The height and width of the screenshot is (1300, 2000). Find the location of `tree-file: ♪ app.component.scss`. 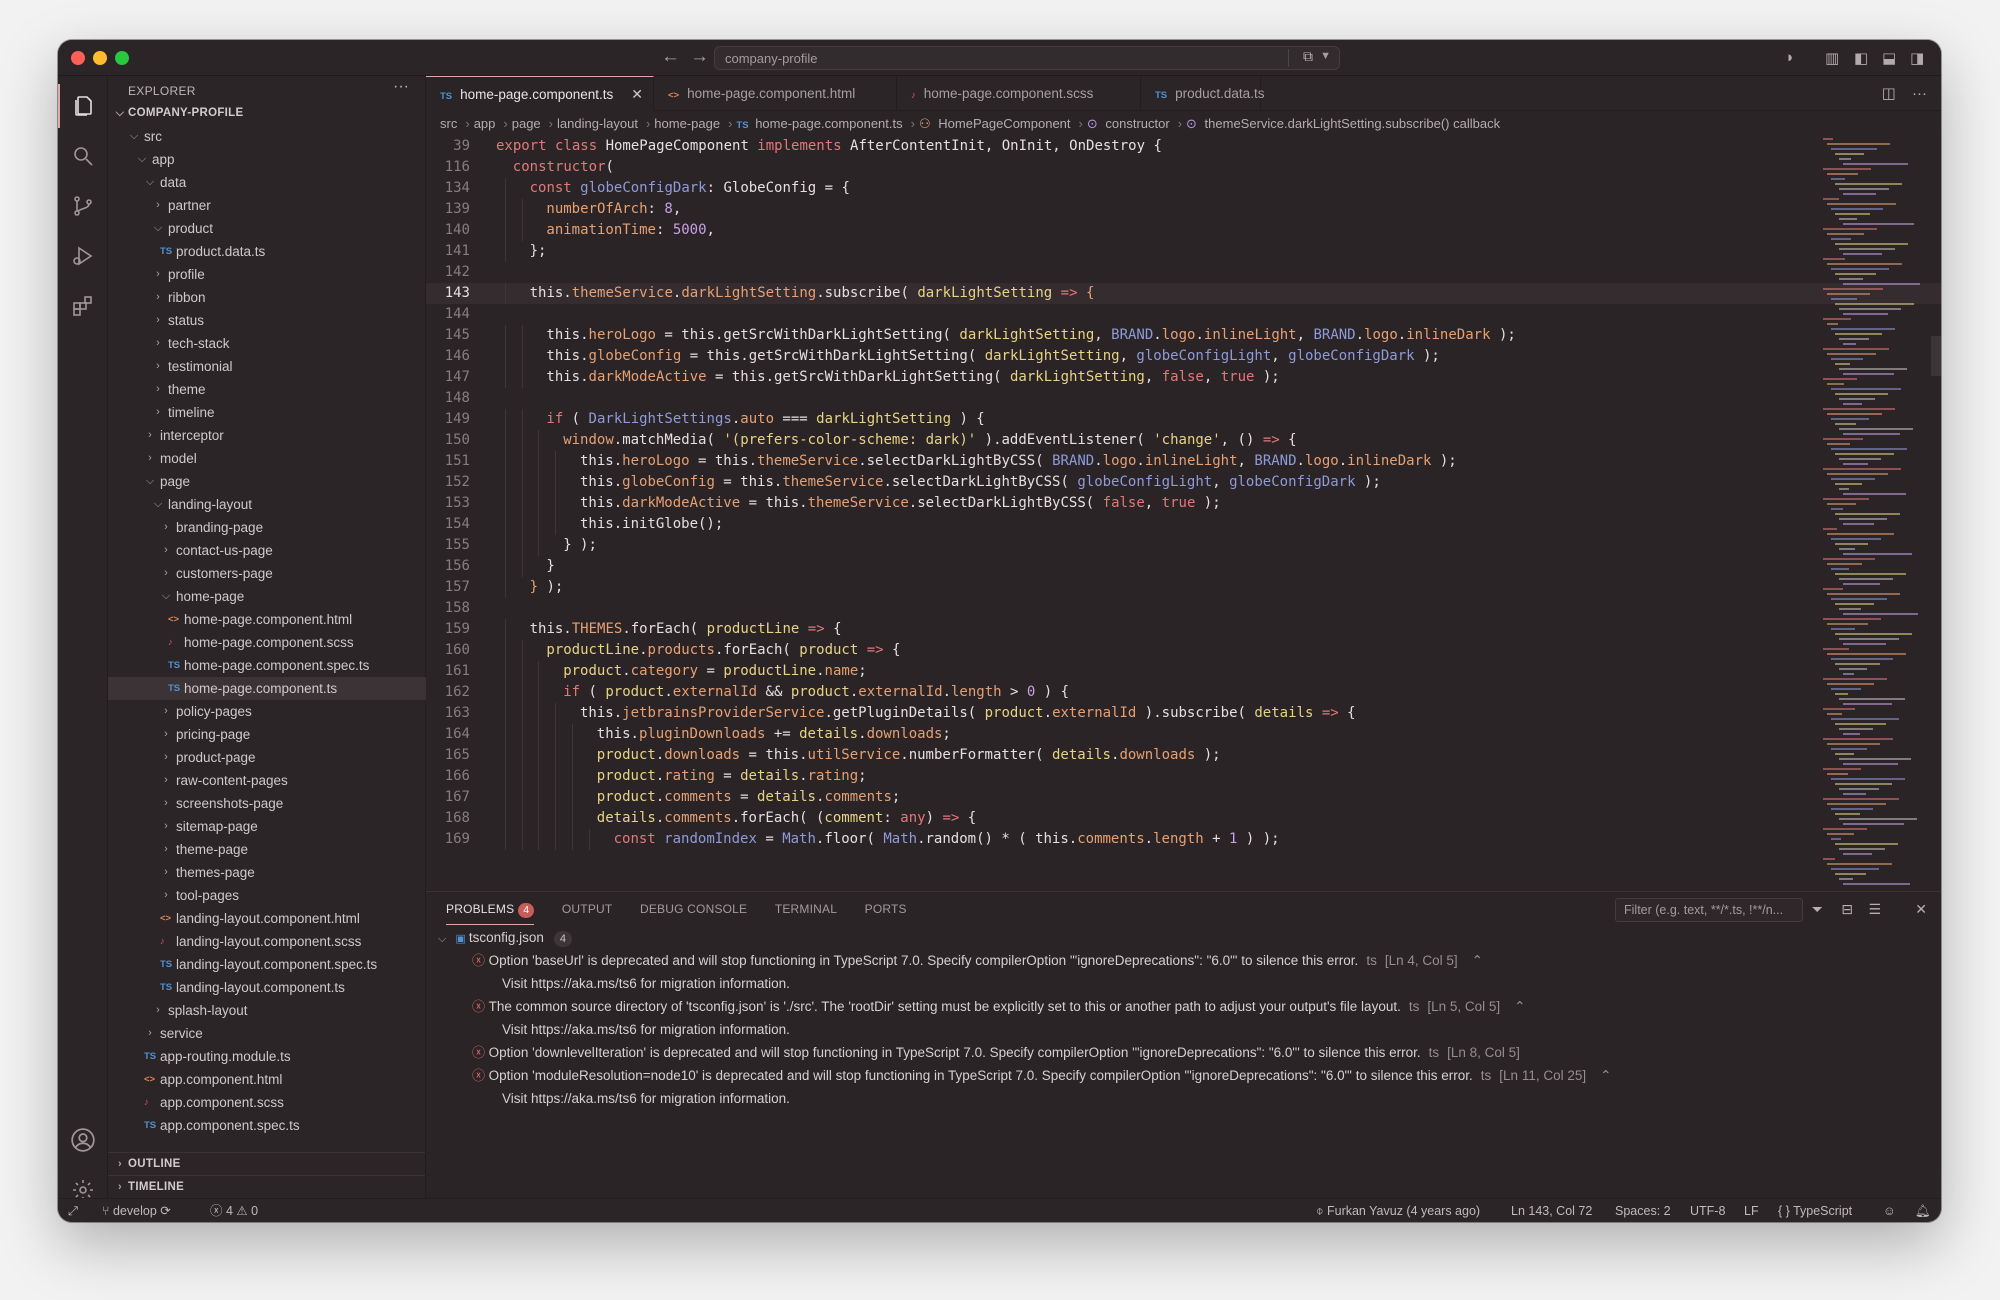

tree-file: ♪ app.component.scss is located at coordinates (267, 1102).